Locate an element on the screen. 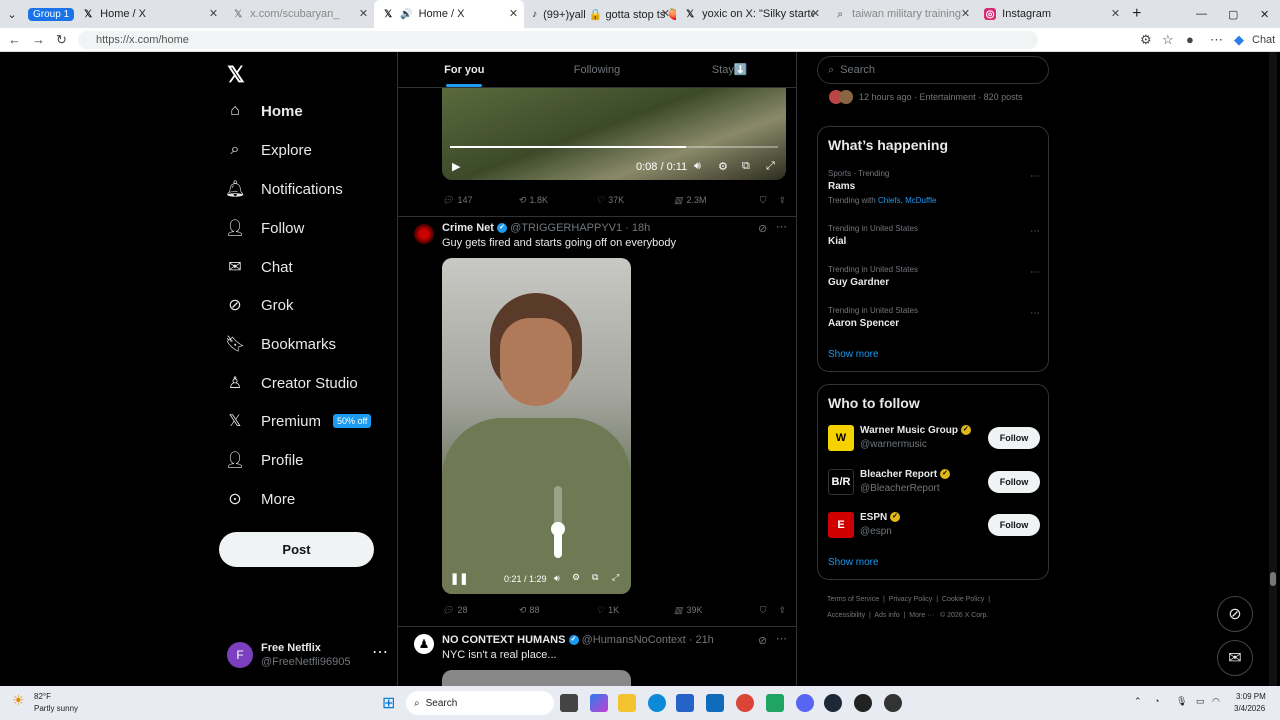  search-input: ⌕ Search is located at coordinates (933, 70).